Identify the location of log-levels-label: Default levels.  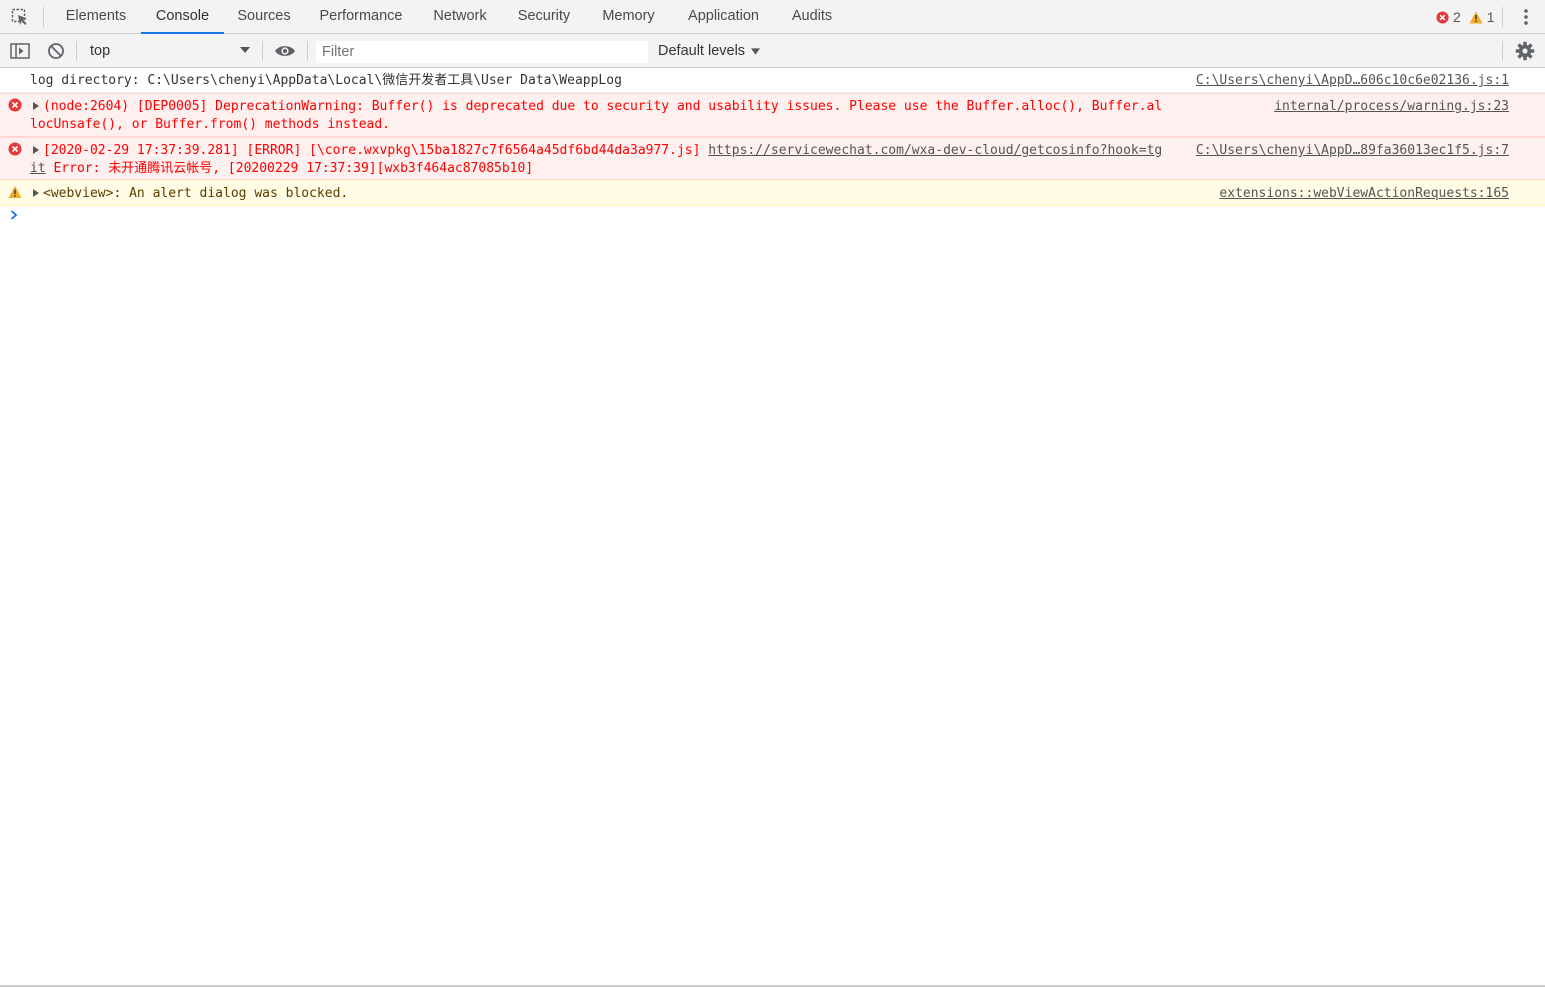
(702, 51).